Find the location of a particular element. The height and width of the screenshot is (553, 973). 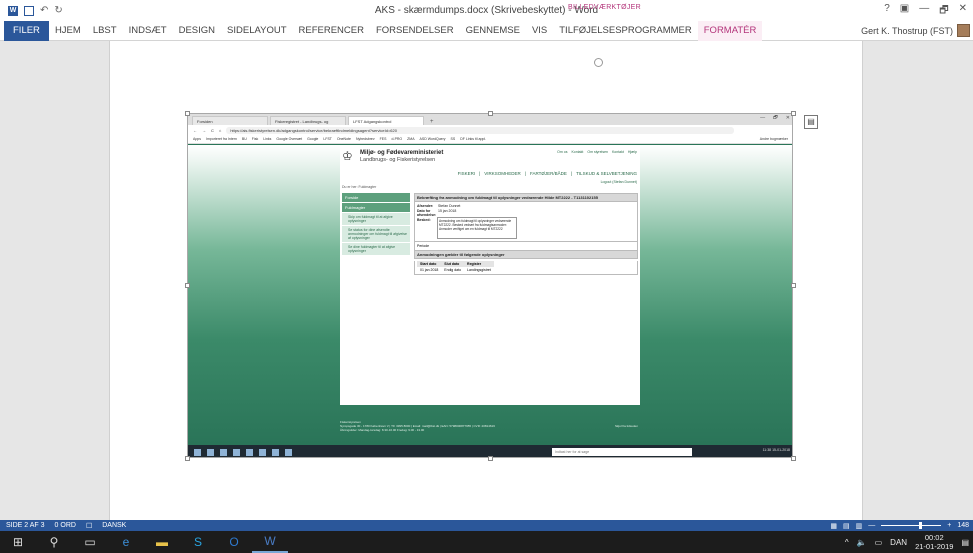

top-link: Kontakt is located at coordinates (617, 152).